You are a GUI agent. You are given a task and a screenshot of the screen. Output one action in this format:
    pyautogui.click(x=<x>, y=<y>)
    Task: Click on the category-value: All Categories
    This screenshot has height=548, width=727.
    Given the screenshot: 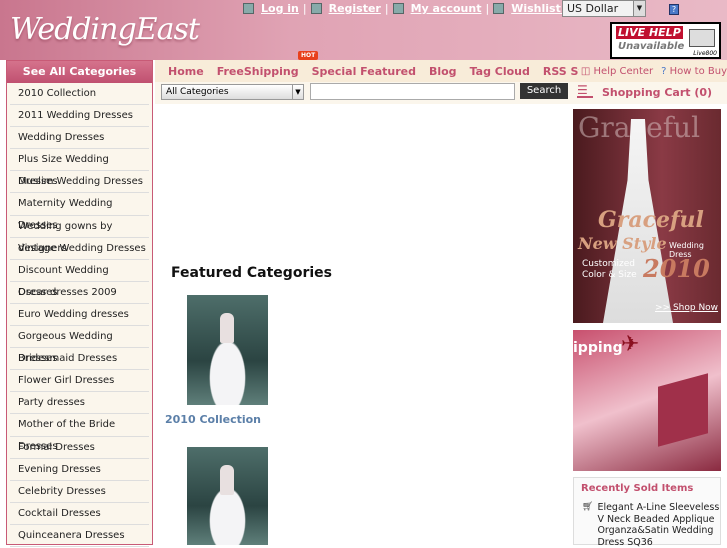 What is the action you would take?
    pyautogui.click(x=197, y=92)
    